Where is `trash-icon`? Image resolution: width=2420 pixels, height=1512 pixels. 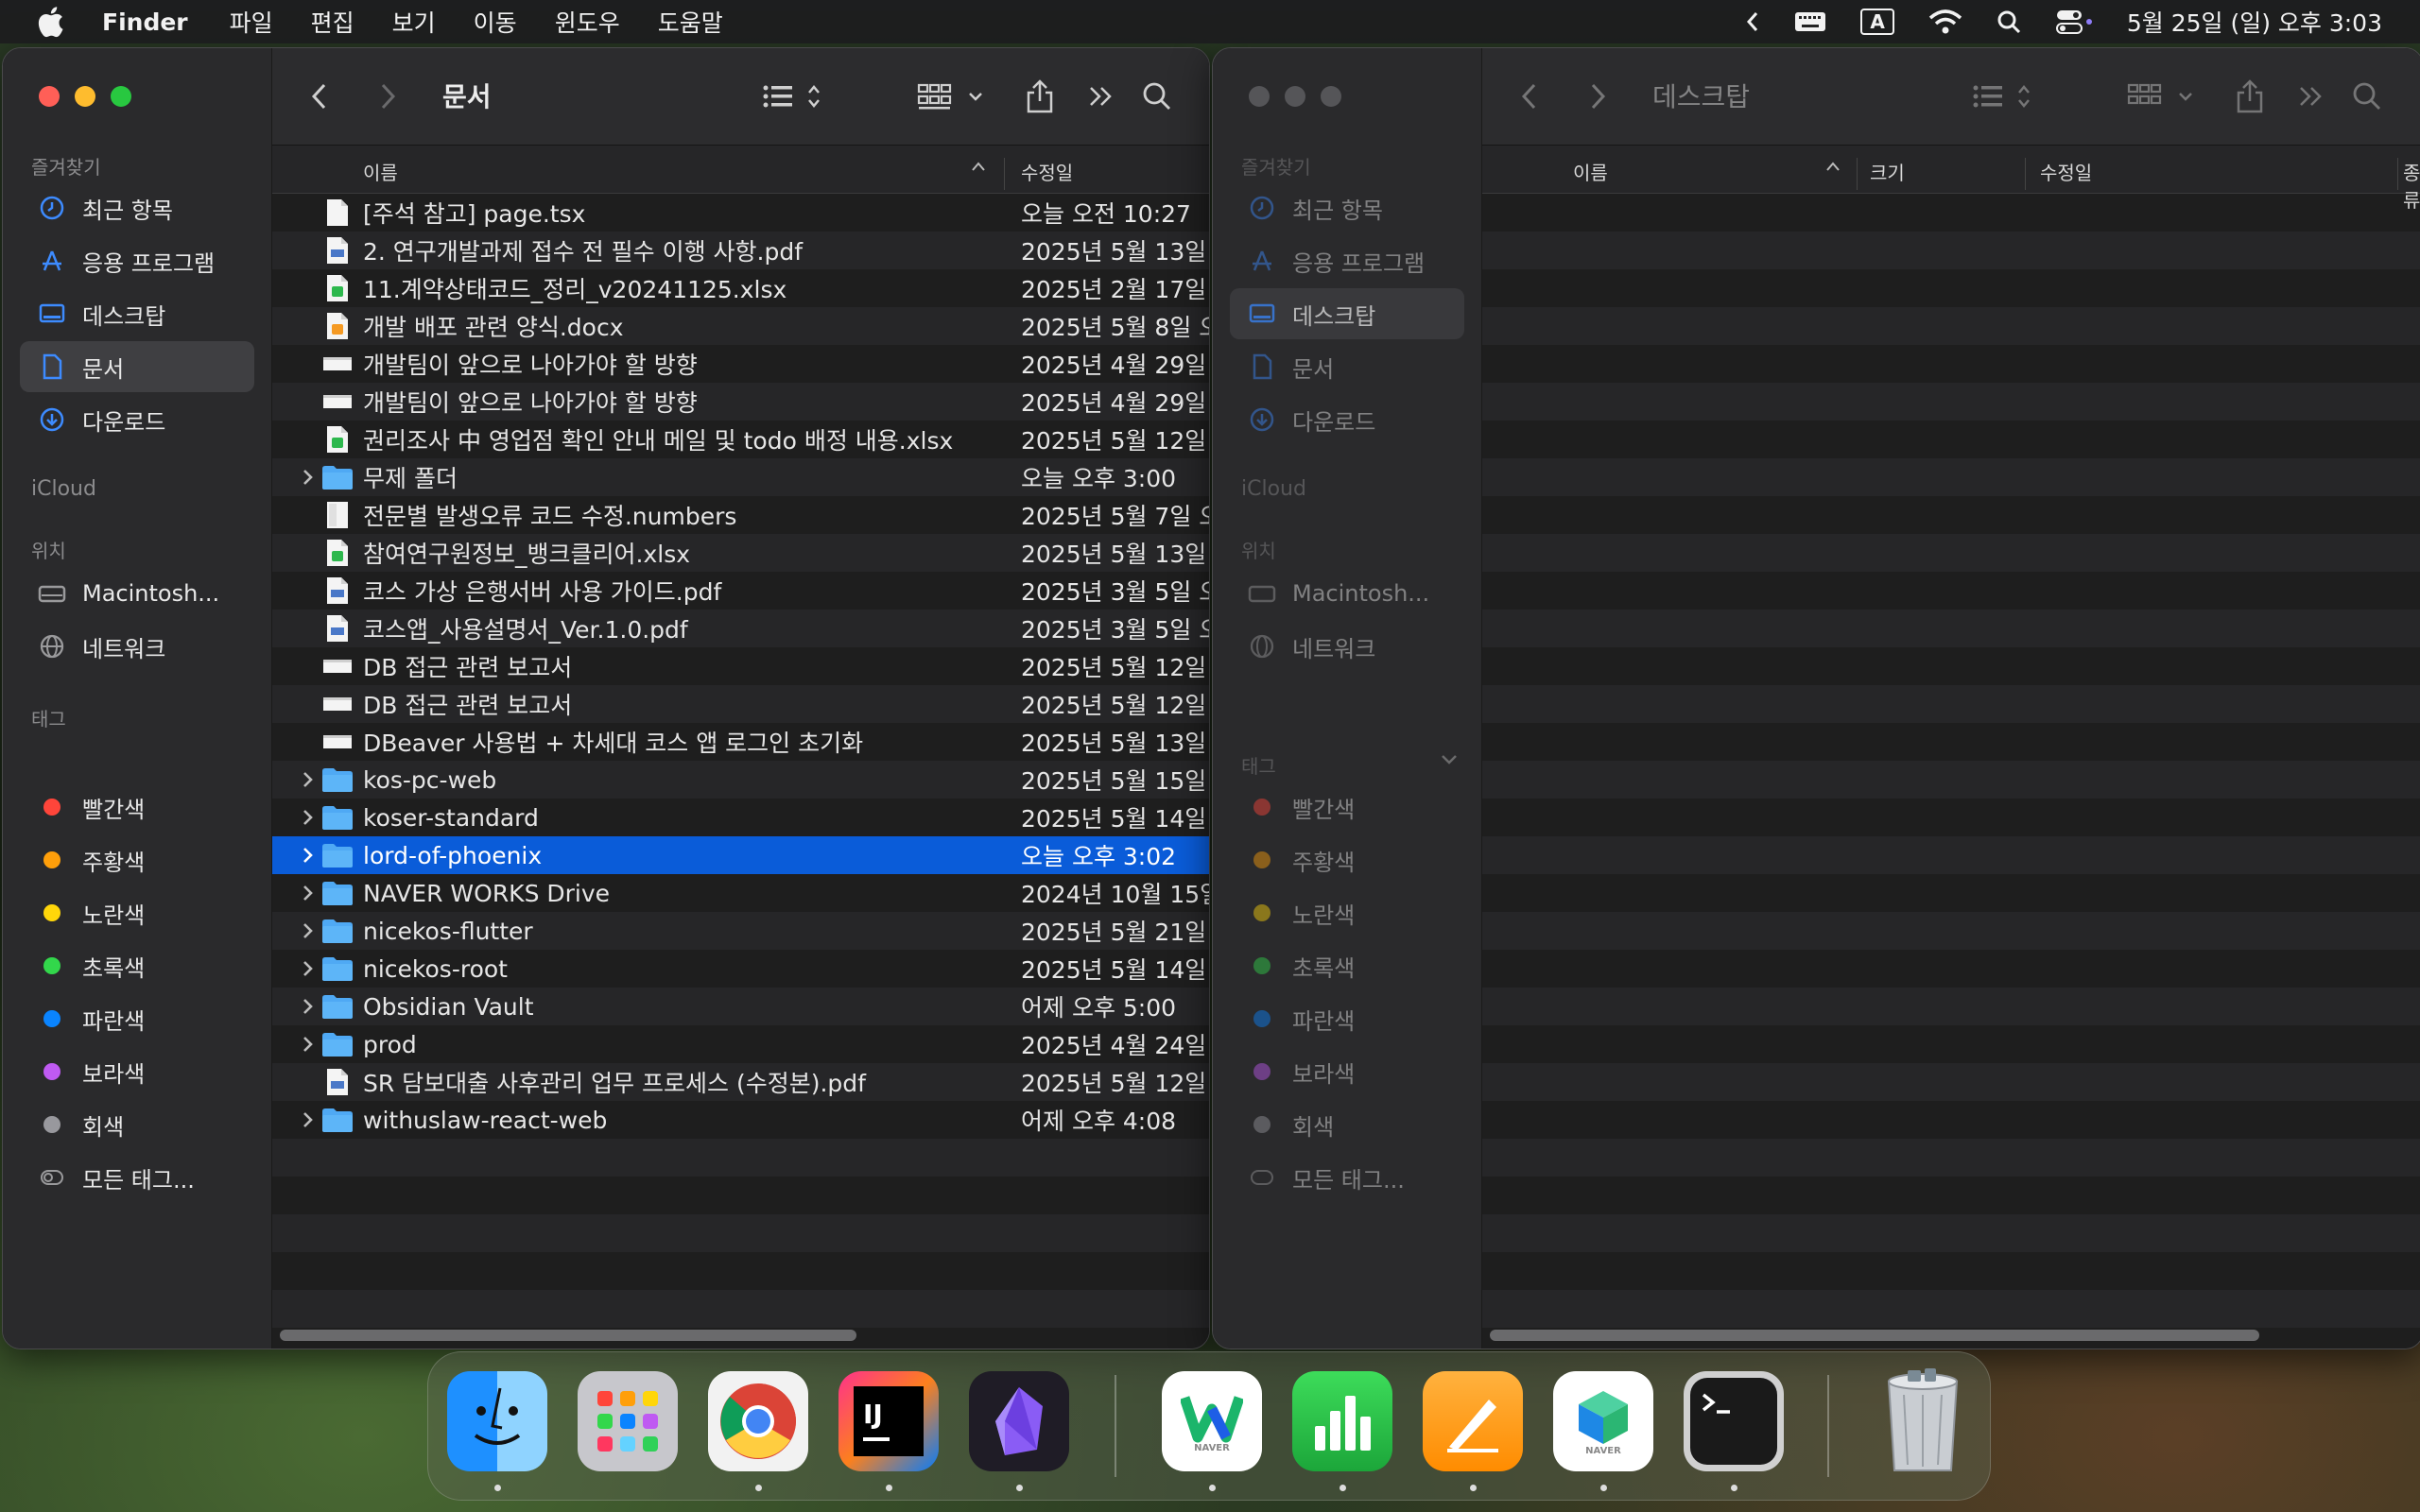
trash-icon is located at coordinates (1923, 1419).